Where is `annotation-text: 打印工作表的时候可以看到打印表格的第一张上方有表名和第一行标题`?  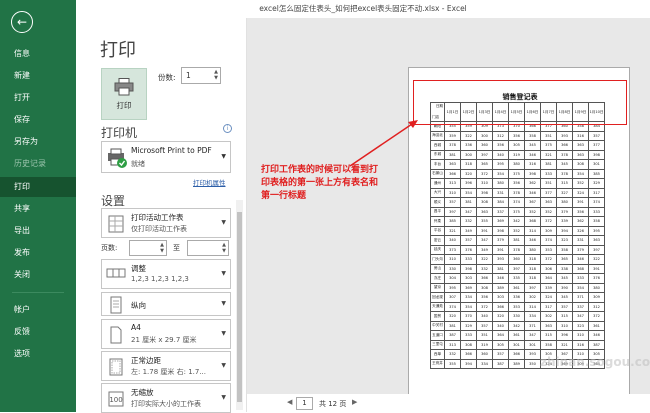
annotation-text: 打印工作表的时候可以看到打印表格的第一张上方有表名和第一行标题 is located at coordinates (320, 183).